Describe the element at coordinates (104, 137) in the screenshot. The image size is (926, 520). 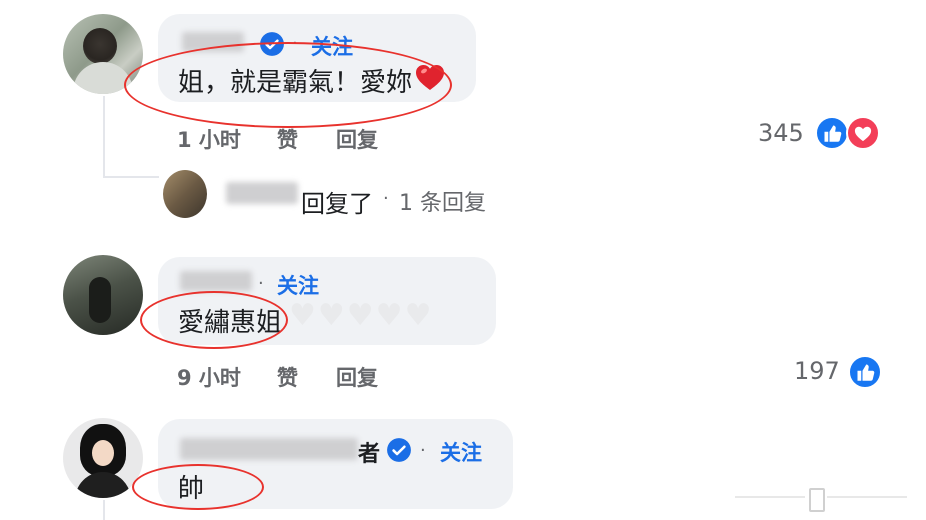
I see `thread-line-vertical` at that location.